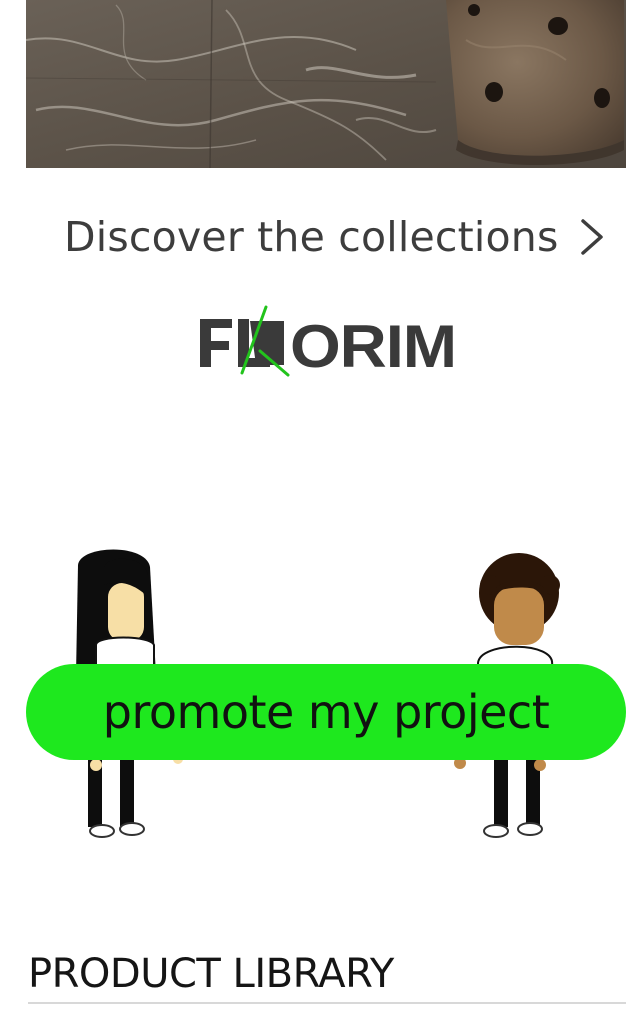 The width and height of the screenshot is (626, 1034). I want to click on florim-logo-mark: ORIM, so click(328, 342).